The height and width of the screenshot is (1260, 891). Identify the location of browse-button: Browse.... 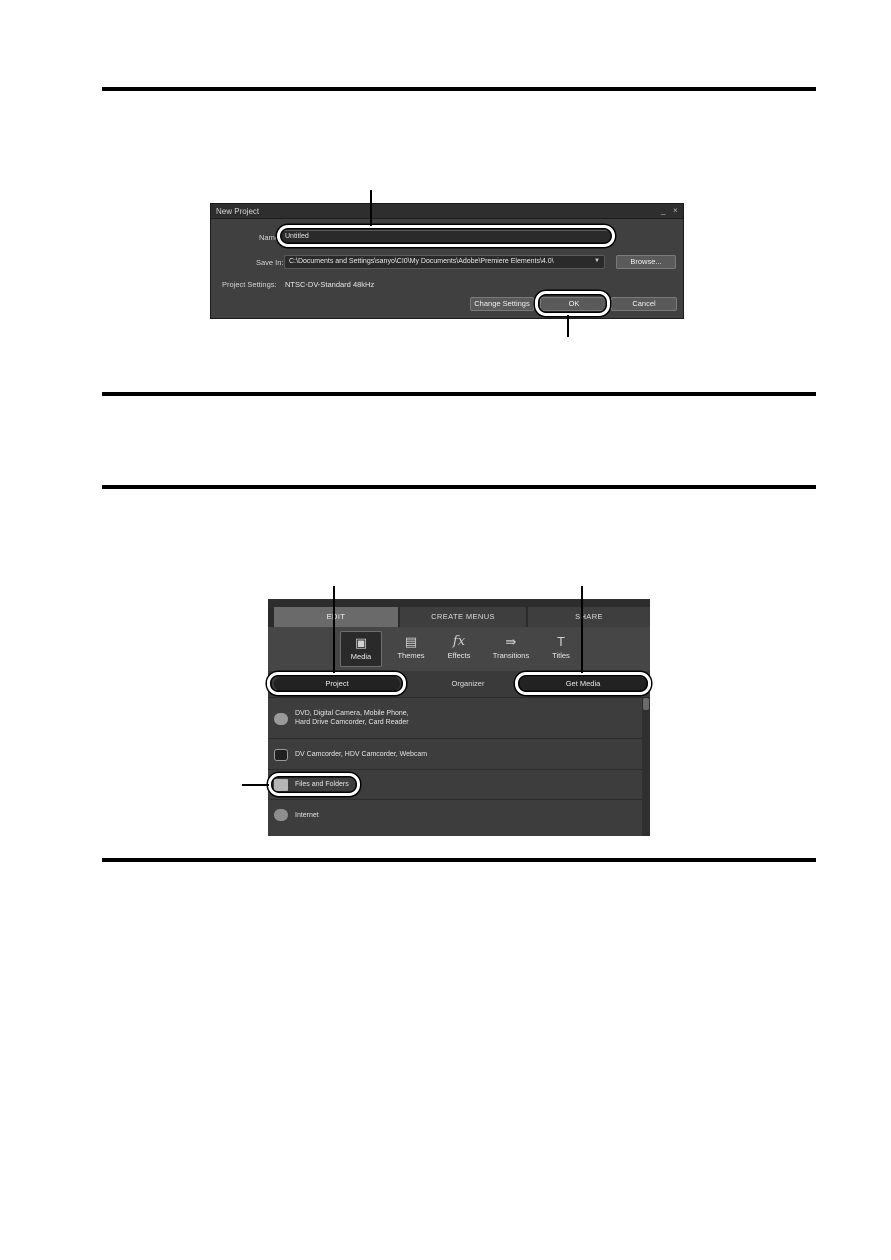
(646, 262).